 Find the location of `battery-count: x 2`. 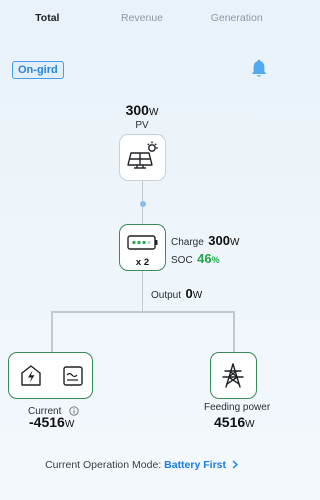

battery-count: x 2 is located at coordinates (142, 262).